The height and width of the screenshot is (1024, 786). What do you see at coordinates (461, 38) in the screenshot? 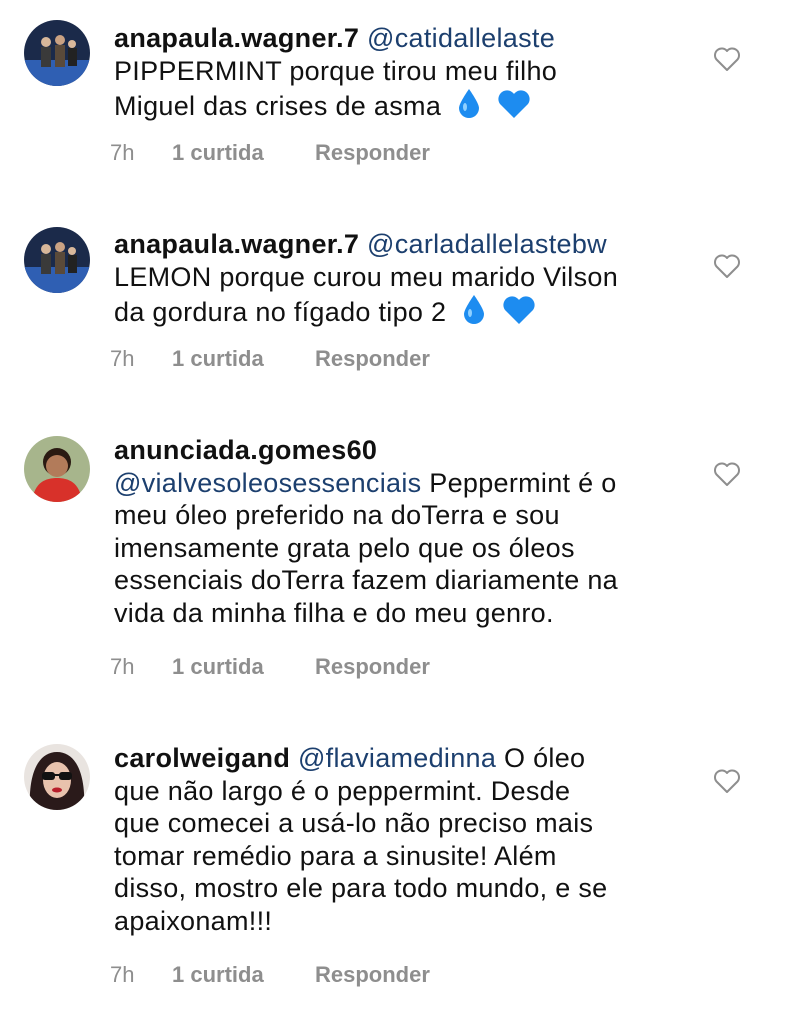
I see `comment-mention: @catidallelaste` at bounding box center [461, 38].